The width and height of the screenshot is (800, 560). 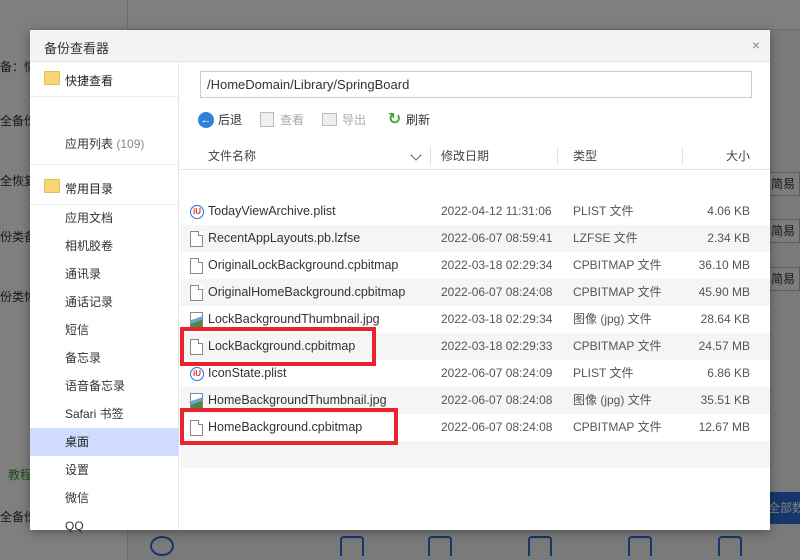 I want to click on sidebar-section-common-dirs: 常用目录, so click(x=104, y=187).